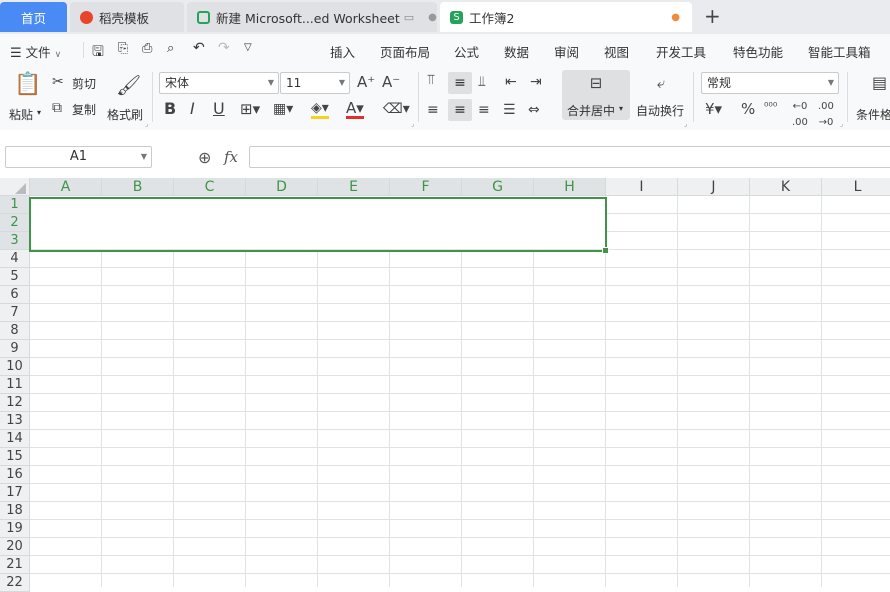  I want to click on menu-tab-formula: 公式, so click(466, 51).